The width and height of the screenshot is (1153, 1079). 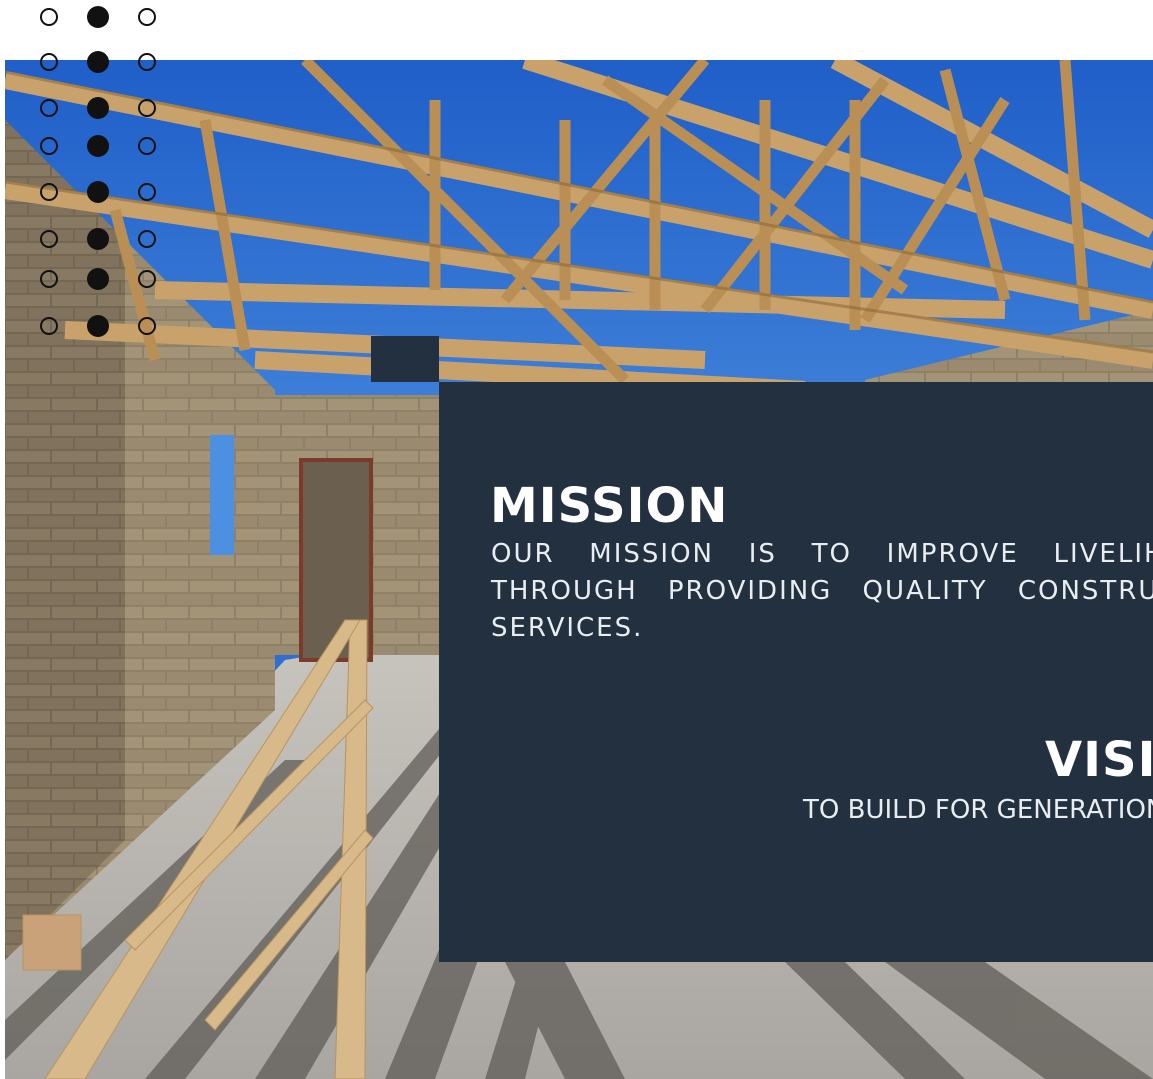 What do you see at coordinates (101, 173) in the screenshot?
I see `dot-pattern` at bounding box center [101, 173].